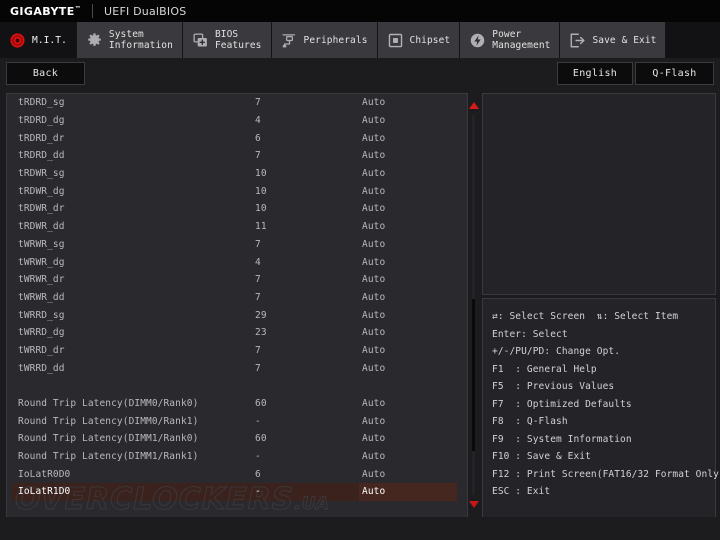 The height and width of the screenshot is (540, 720). Describe the element at coordinates (238, 40) in the screenshot. I see `tab-label: BIOS Features` at that location.